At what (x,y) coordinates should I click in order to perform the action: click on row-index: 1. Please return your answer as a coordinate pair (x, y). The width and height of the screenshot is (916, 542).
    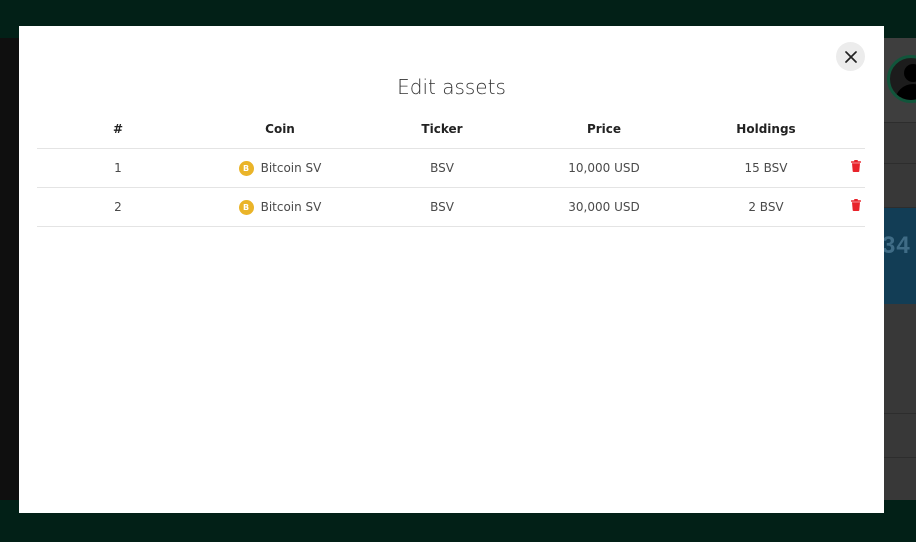
    Looking at the image, I should click on (118, 168).